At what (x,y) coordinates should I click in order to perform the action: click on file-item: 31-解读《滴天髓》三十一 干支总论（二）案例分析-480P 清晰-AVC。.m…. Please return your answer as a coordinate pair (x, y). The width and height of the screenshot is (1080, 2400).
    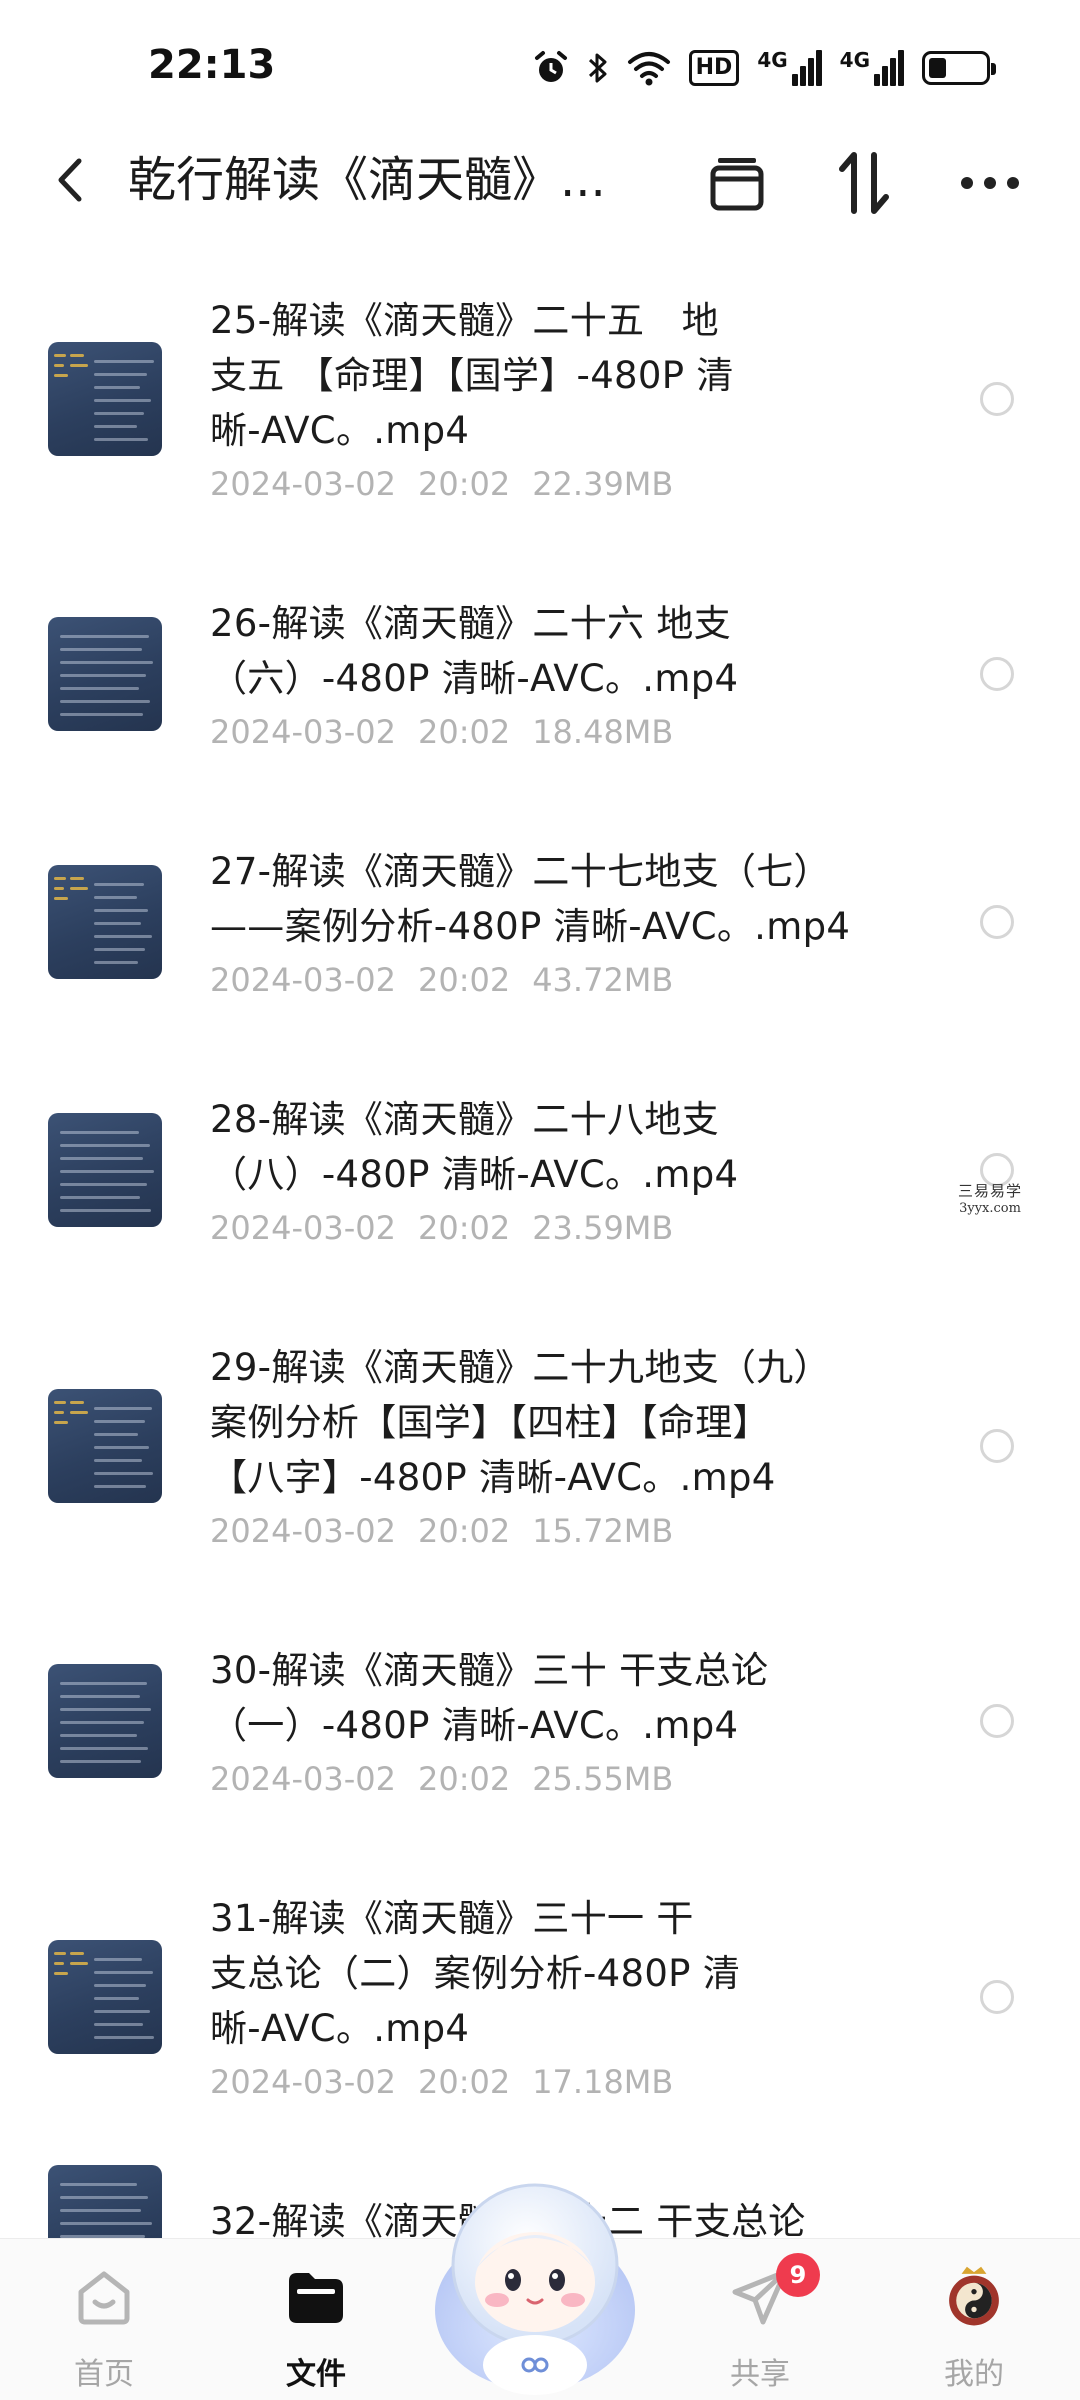
    Looking at the image, I should click on (540, 2024).